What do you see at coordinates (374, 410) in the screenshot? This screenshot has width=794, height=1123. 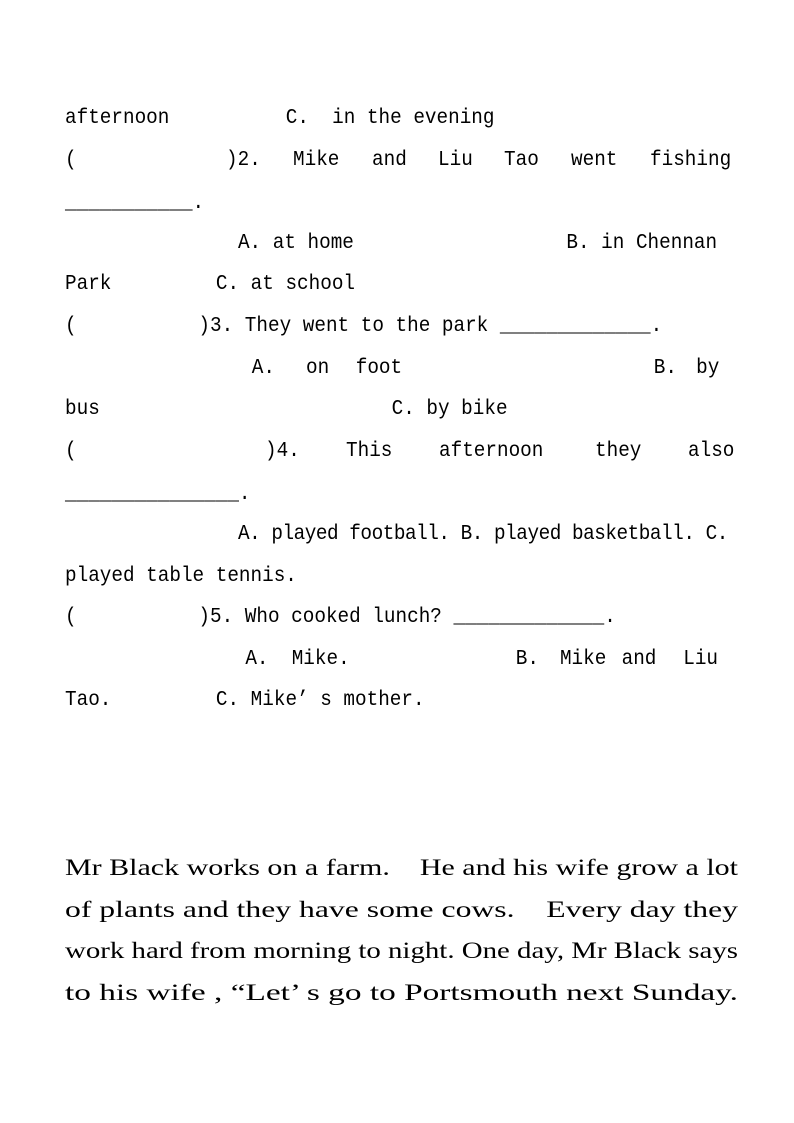 I see `question-3-options-continued: bus C. by bike` at bounding box center [374, 410].